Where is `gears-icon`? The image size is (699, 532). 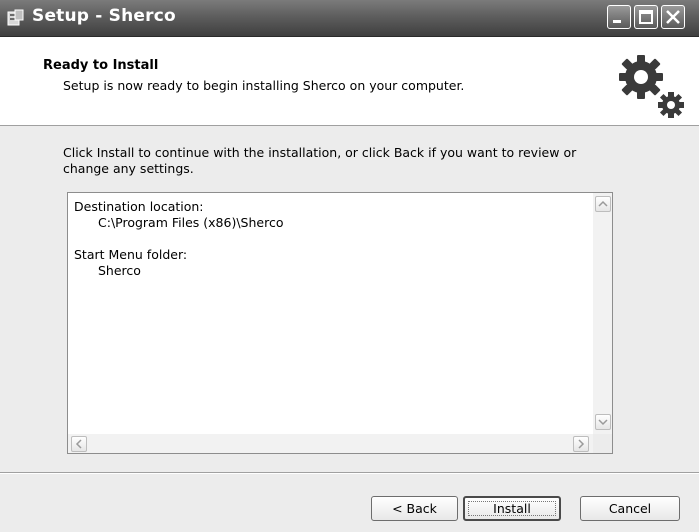
gears-icon is located at coordinates (651, 86).